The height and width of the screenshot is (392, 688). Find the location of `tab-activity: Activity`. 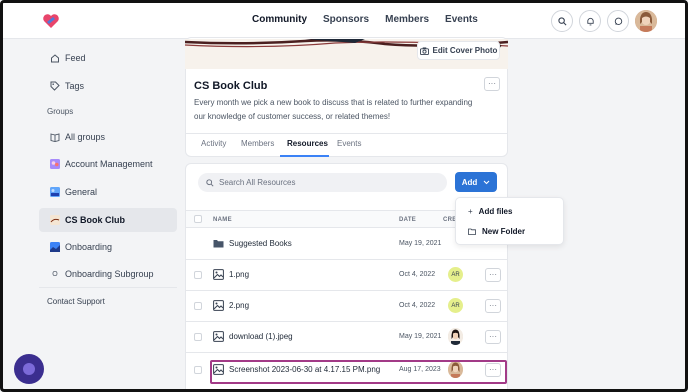

tab-activity: Activity is located at coordinates (213, 143).